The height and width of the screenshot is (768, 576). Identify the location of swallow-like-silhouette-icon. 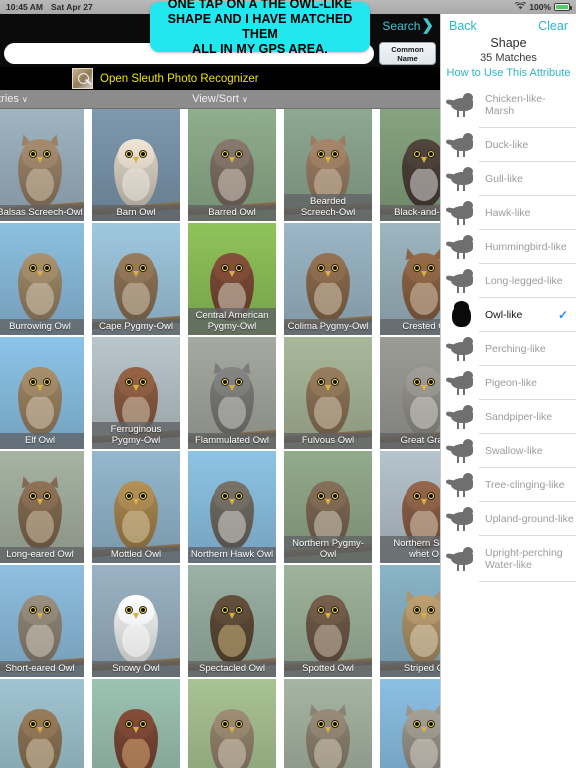
(462, 451).